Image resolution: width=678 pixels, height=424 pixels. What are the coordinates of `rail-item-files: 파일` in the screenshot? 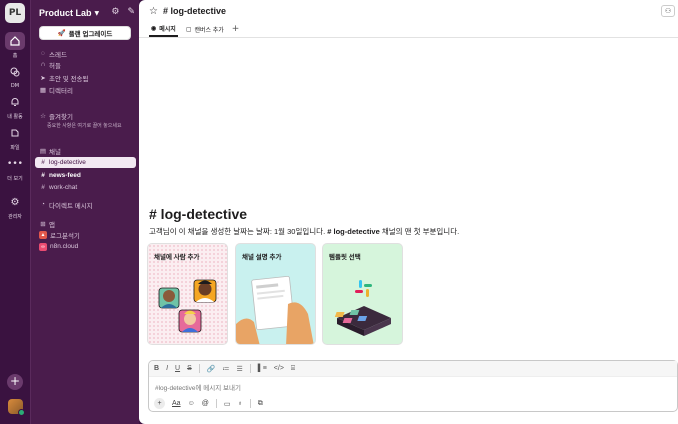 It's located at (15, 137).